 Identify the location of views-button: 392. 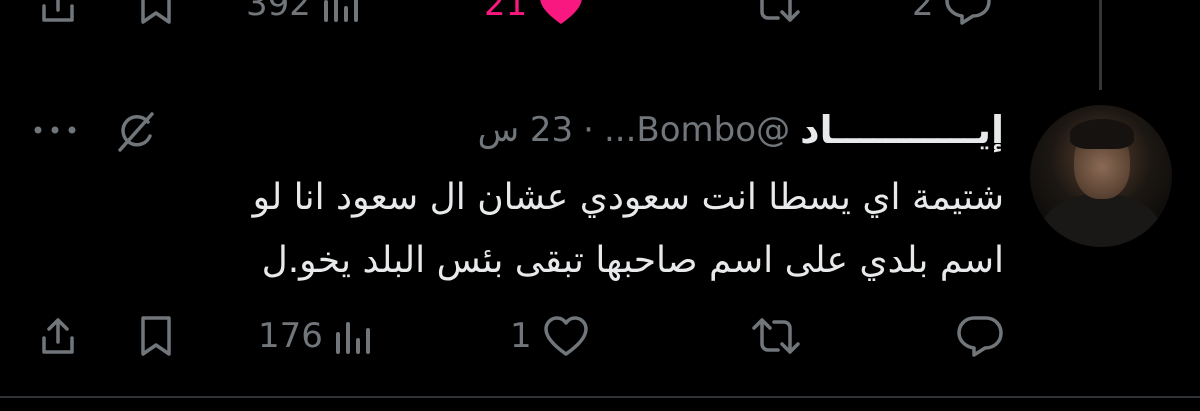
(303, 13).